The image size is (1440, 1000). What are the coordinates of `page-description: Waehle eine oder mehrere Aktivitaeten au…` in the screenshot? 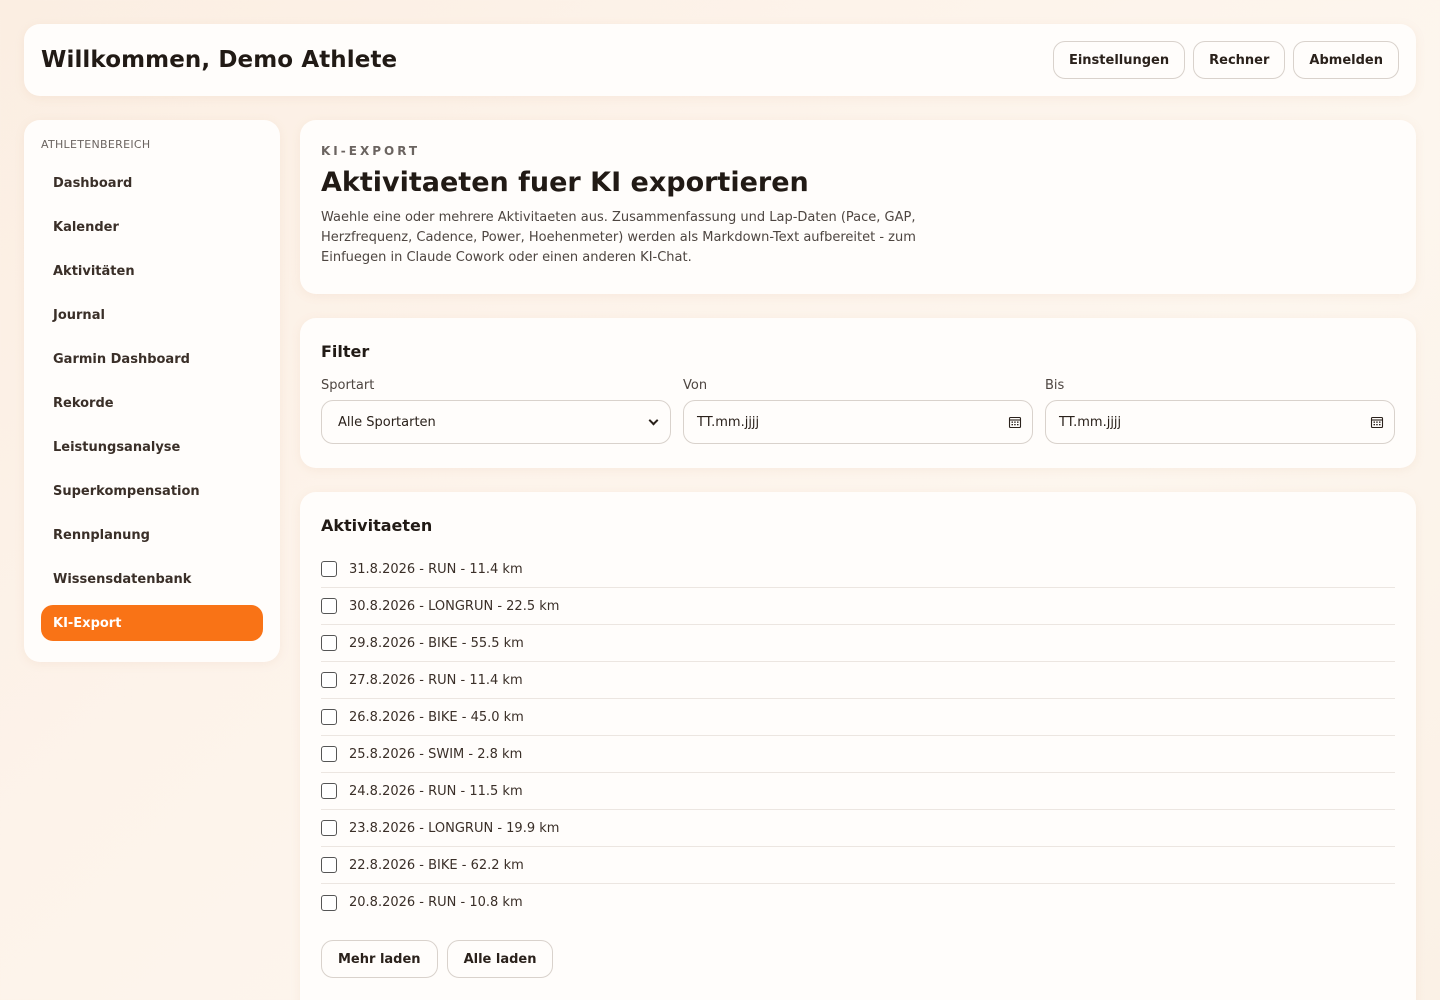 It's located at (618, 237).